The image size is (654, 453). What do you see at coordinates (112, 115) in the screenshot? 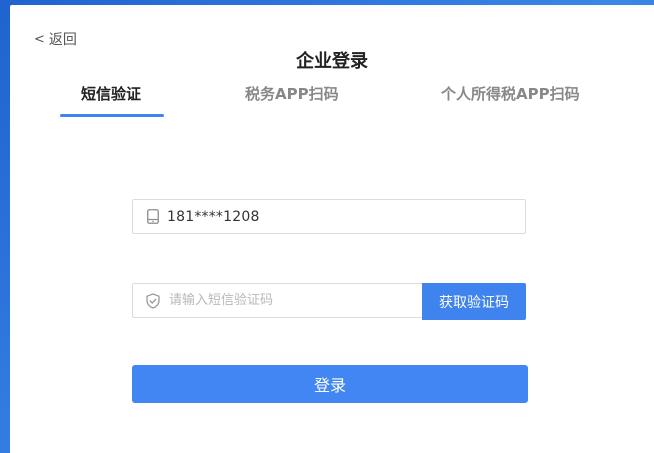
I see `active-tab-indicator` at bounding box center [112, 115].